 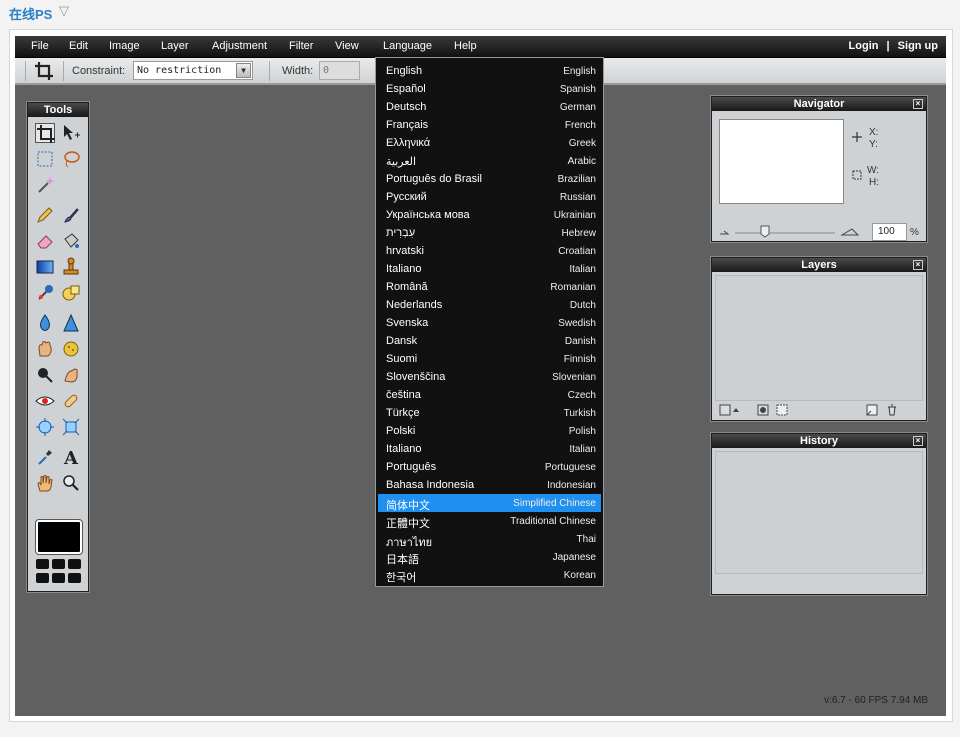 I want to click on layer-mask-icon, so click(x=763, y=410).